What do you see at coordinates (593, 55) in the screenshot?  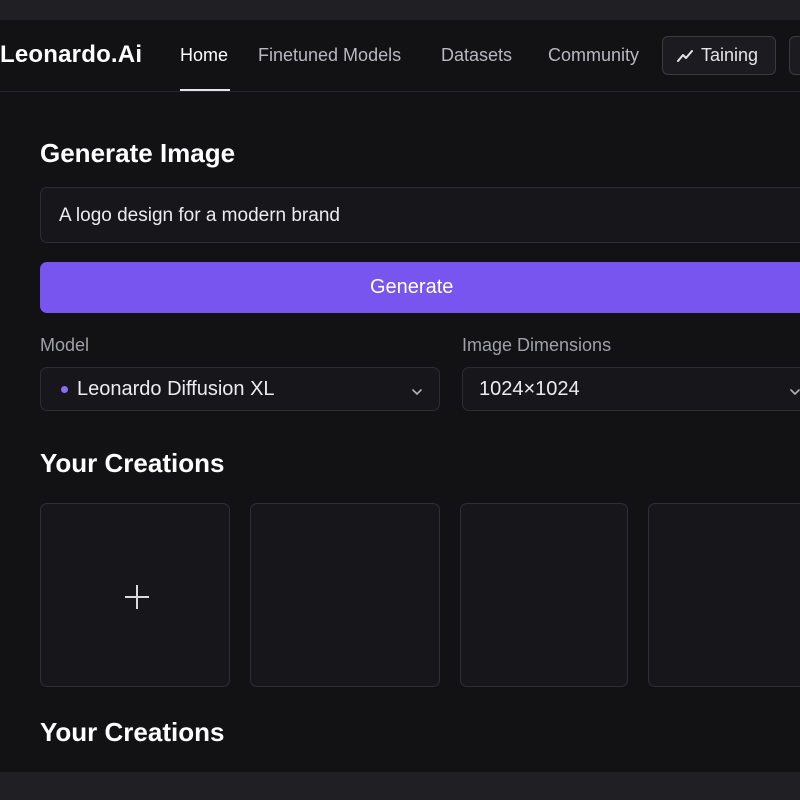 I see `nav-community: Community` at bounding box center [593, 55].